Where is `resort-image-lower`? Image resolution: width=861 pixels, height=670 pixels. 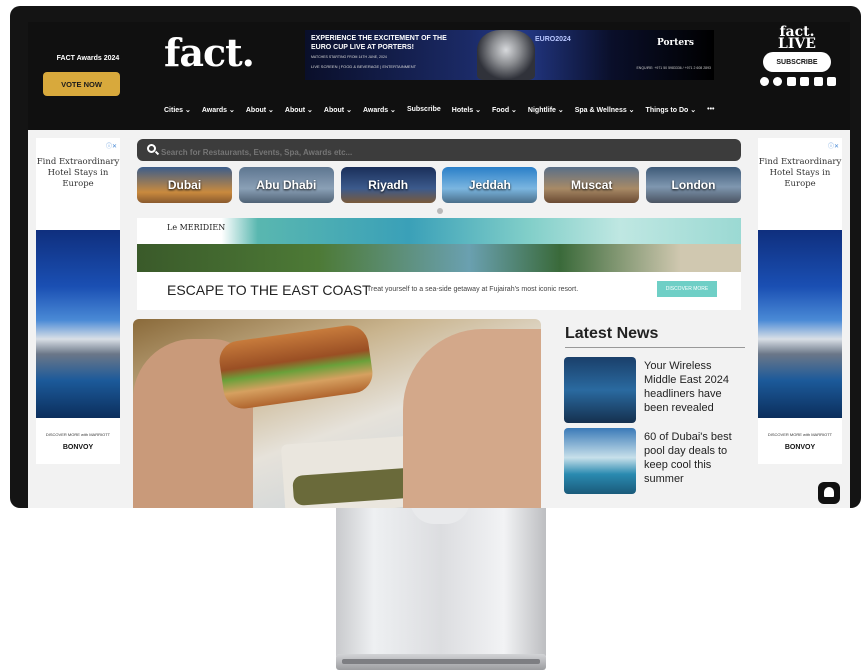
resort-image-lower is located at coordinates (439, 258).